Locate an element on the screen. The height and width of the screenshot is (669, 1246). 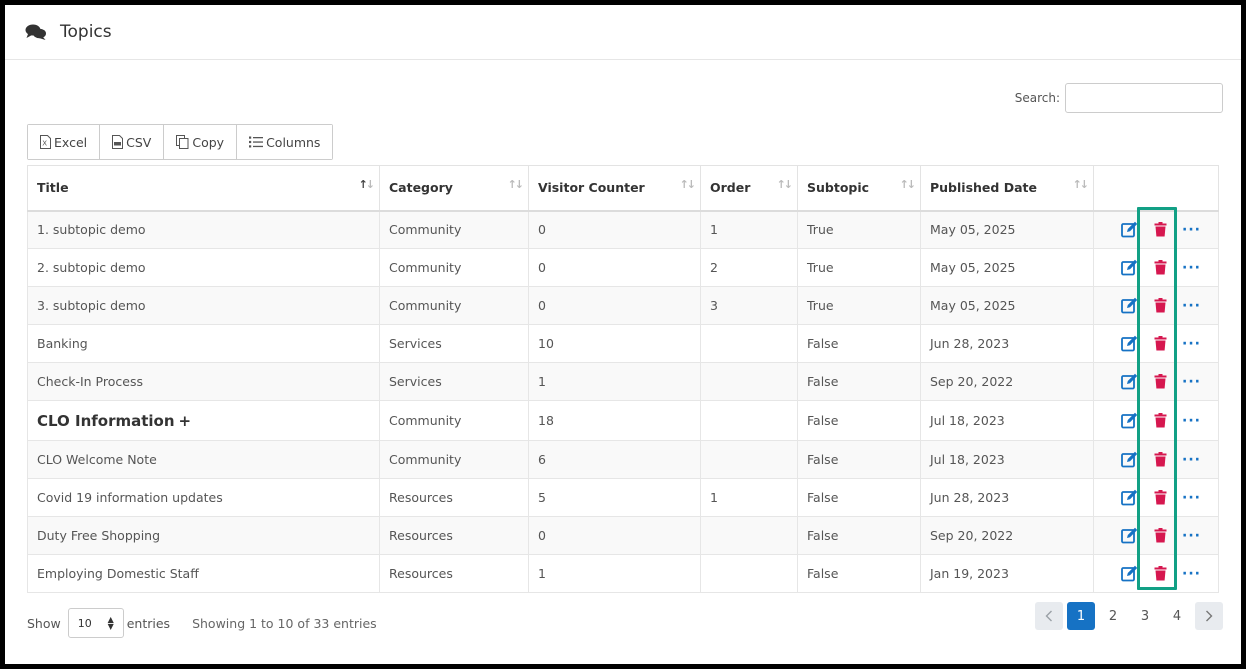
column-header-published-date: Published Date ↑↓ is located at coordinates (1007, 188).